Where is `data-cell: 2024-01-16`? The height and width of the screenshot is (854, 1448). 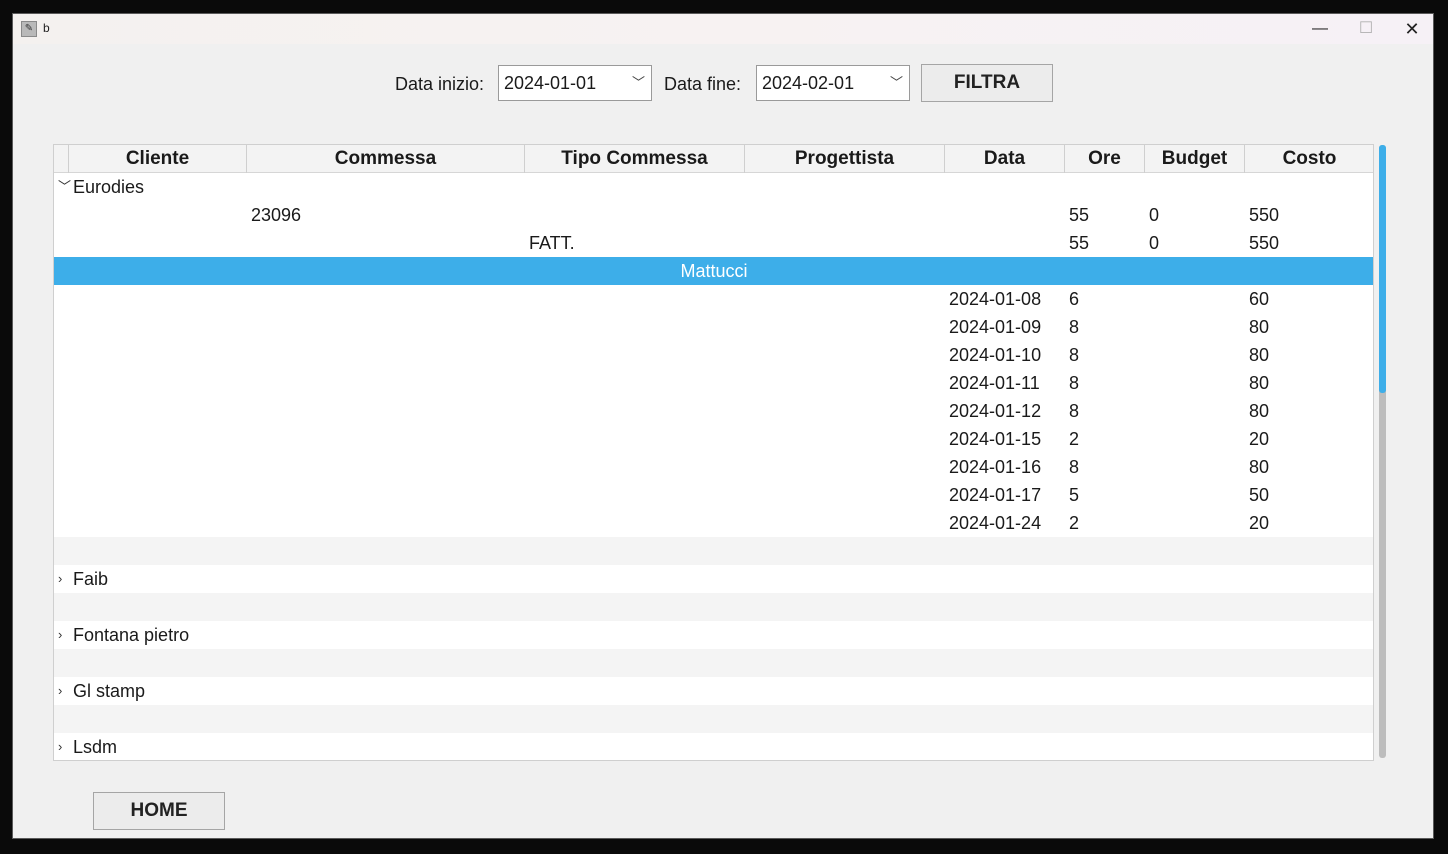 data-cell: 2024-01-16 is located at coordinates (995, 467).